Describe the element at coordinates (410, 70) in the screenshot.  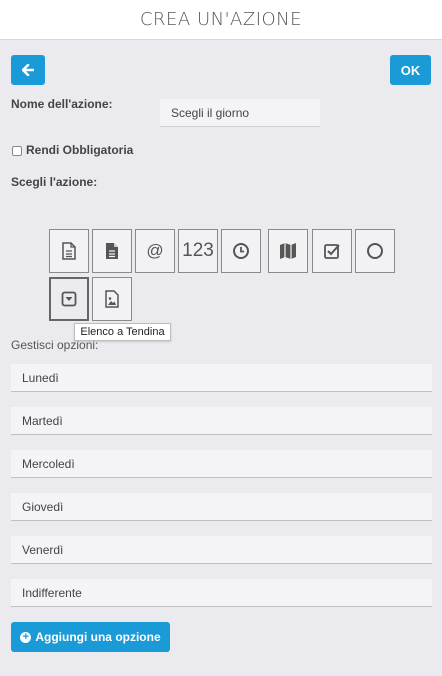
I see `ok-button: OK` at that location.